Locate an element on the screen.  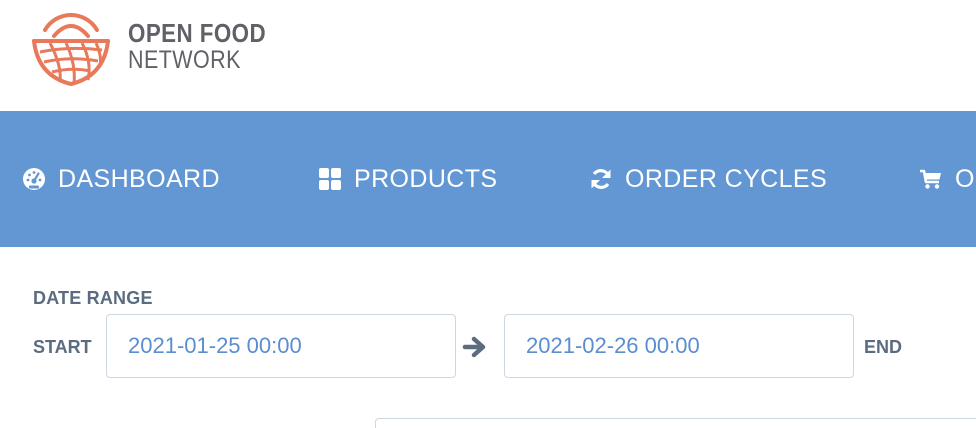
brand-name-line1: OPEN FOOD is located at coordinates (197, 33).